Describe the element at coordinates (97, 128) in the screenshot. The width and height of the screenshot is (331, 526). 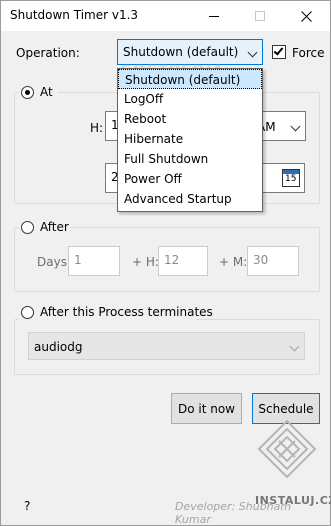
I see `at-hour-label: H:` at that location.